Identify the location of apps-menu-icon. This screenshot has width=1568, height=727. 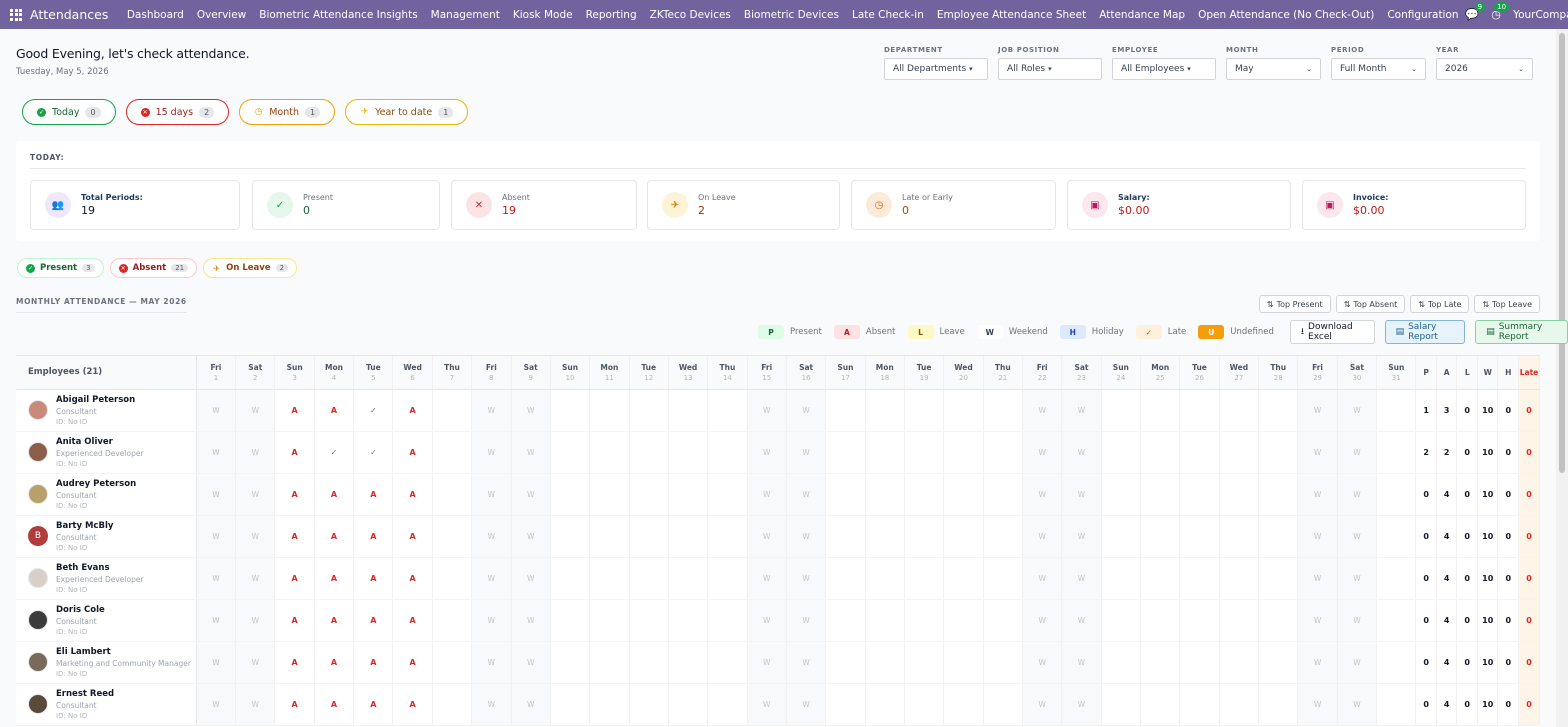
(16, 14).